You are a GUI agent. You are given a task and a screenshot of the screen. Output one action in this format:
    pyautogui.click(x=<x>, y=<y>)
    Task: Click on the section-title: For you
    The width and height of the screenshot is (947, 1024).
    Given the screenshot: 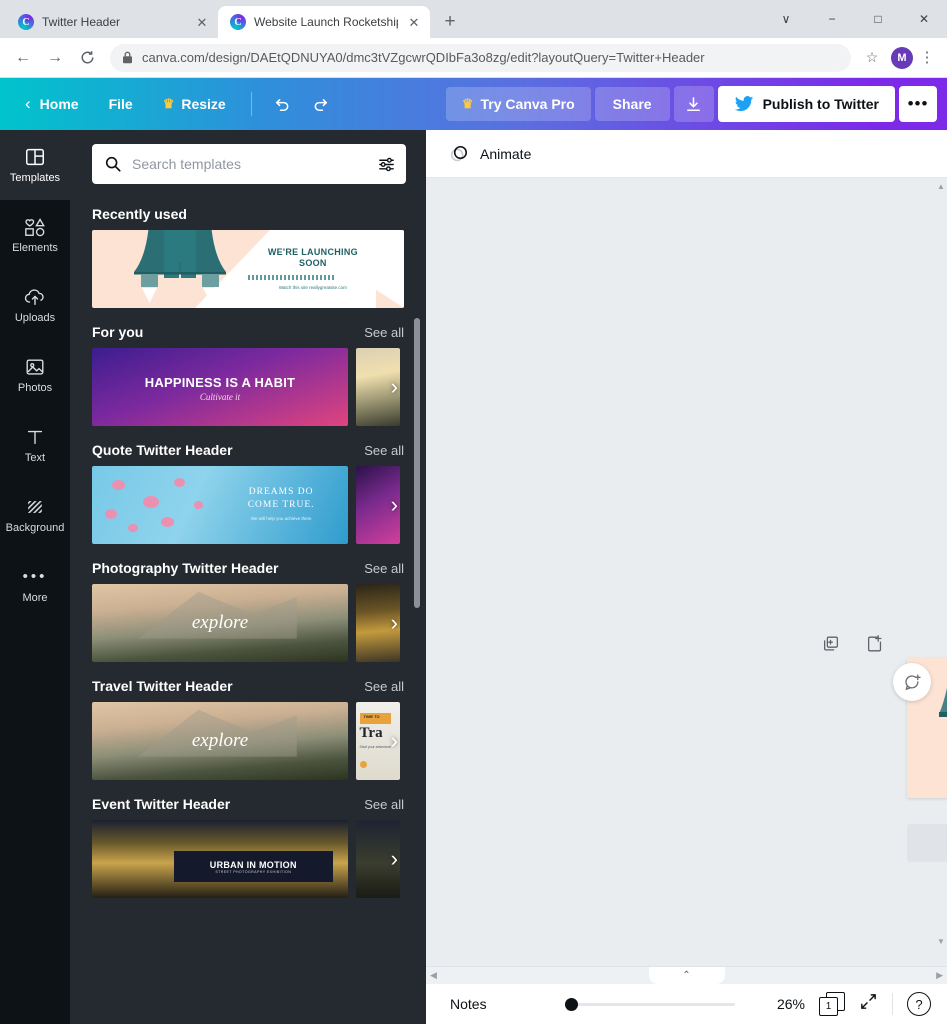 What is the action you would take?
    pyautogui.click(x=118, y=332)
    